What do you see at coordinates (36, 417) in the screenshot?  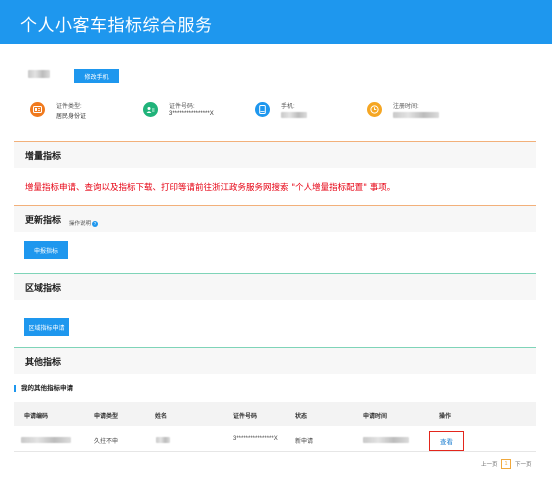 I see `col-apply-code: 申请编码` at bounding box center [36, 417].